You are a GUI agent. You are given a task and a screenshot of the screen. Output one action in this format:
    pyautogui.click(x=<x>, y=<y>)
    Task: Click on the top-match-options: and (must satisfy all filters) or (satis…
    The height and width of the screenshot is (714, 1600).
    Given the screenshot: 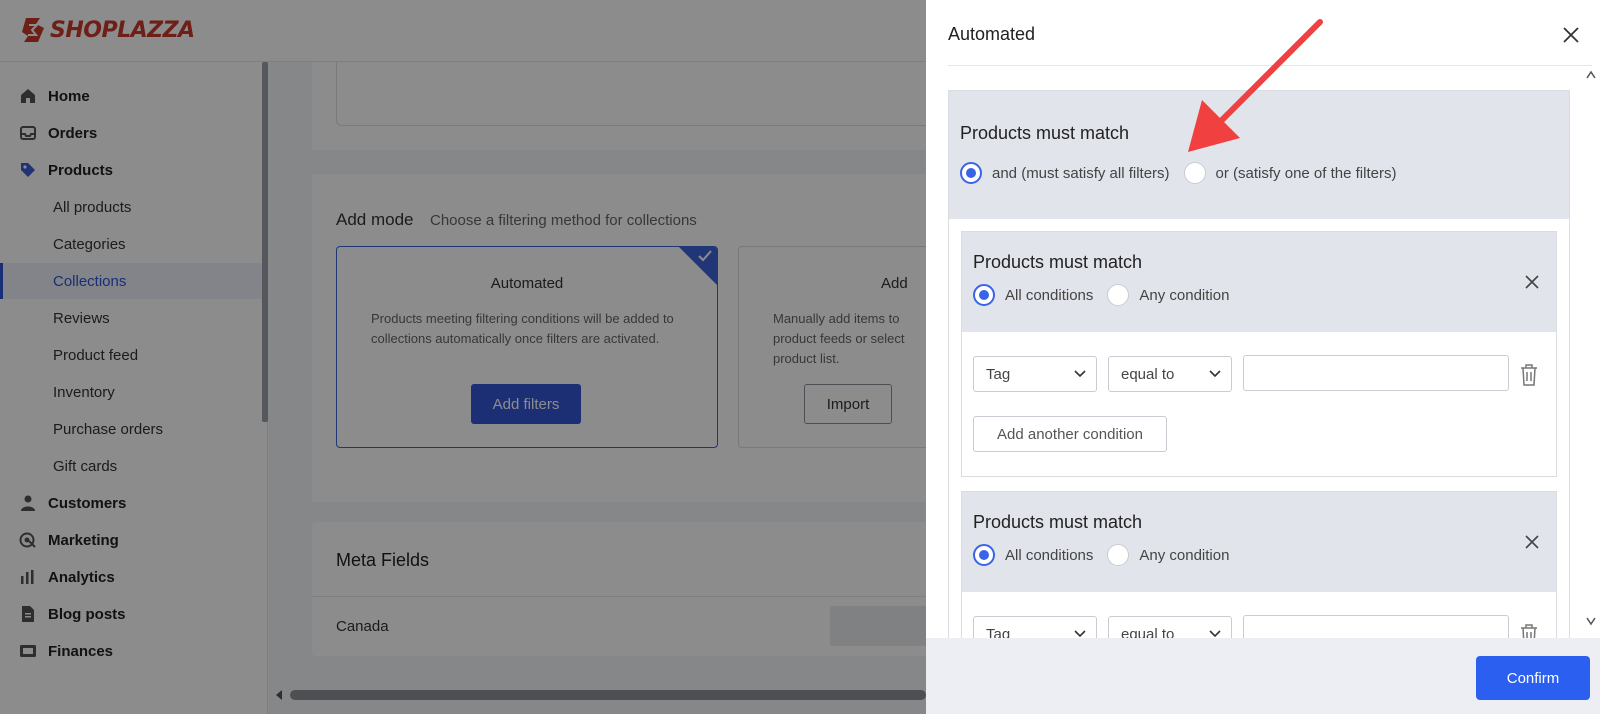 What is the action you would take?
    pyautogui.click(x=1185, y=173)
    